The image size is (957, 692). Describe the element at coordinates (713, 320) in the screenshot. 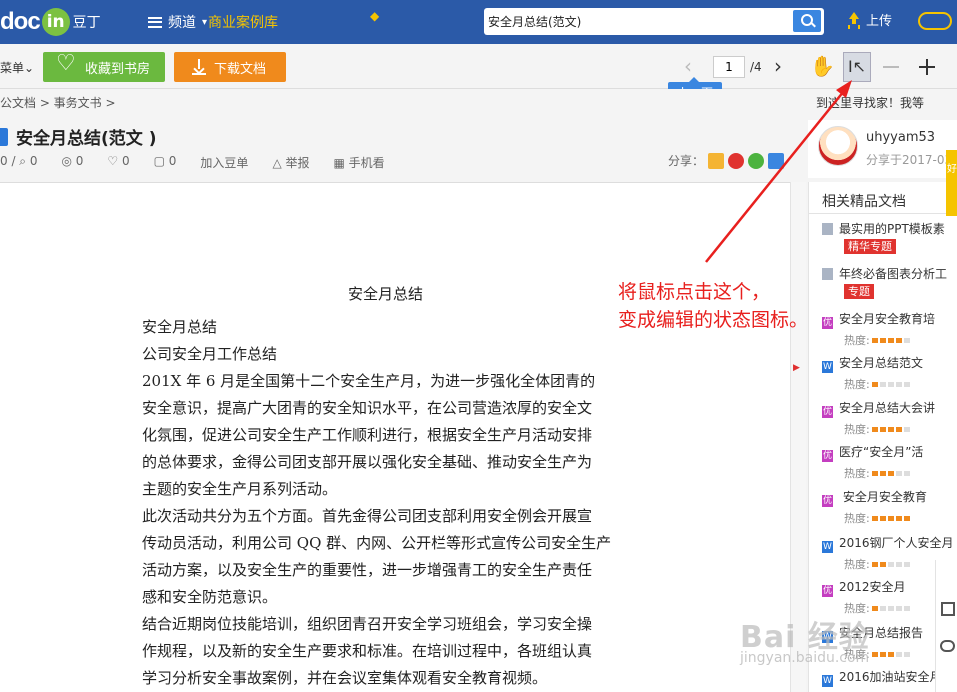

I see `annotation-line-2: 变成编辑的状态图标。` at that location.